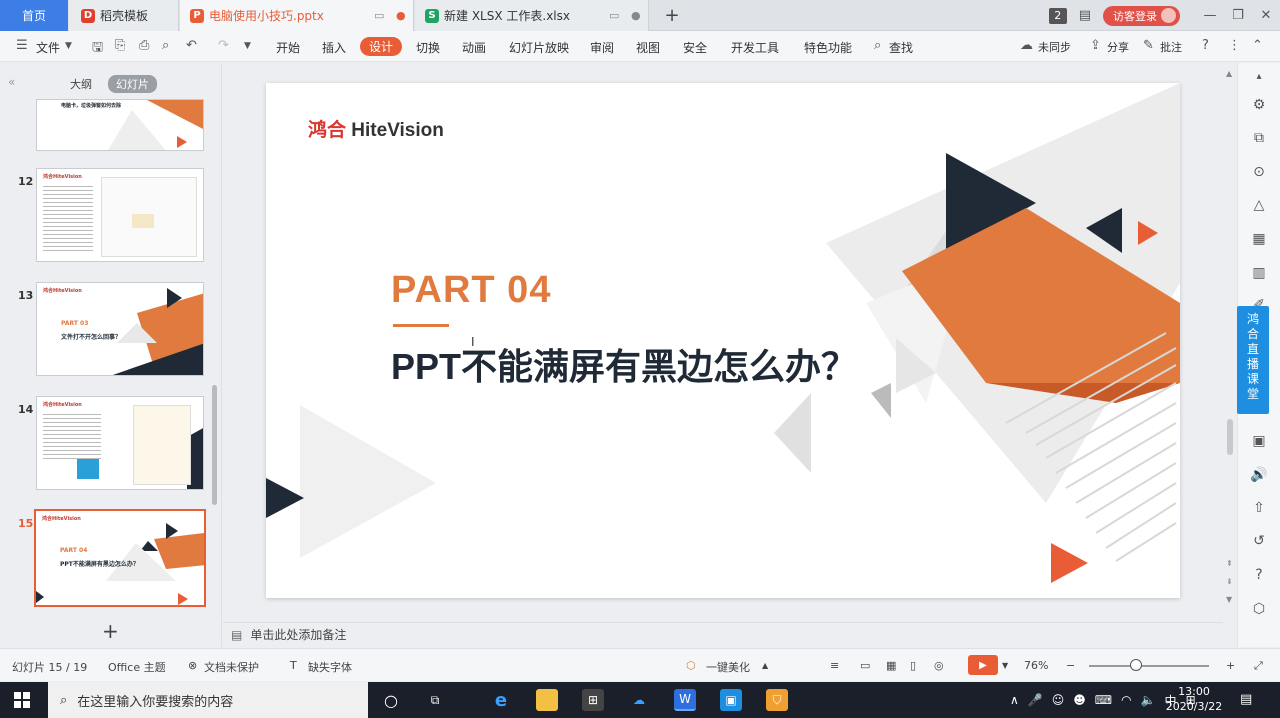 The height and width of the screenshot is (718, 1280). Describe the element at coordinates (223, 45) in the screenshot. I see `redo-icon: ↷` at that location.